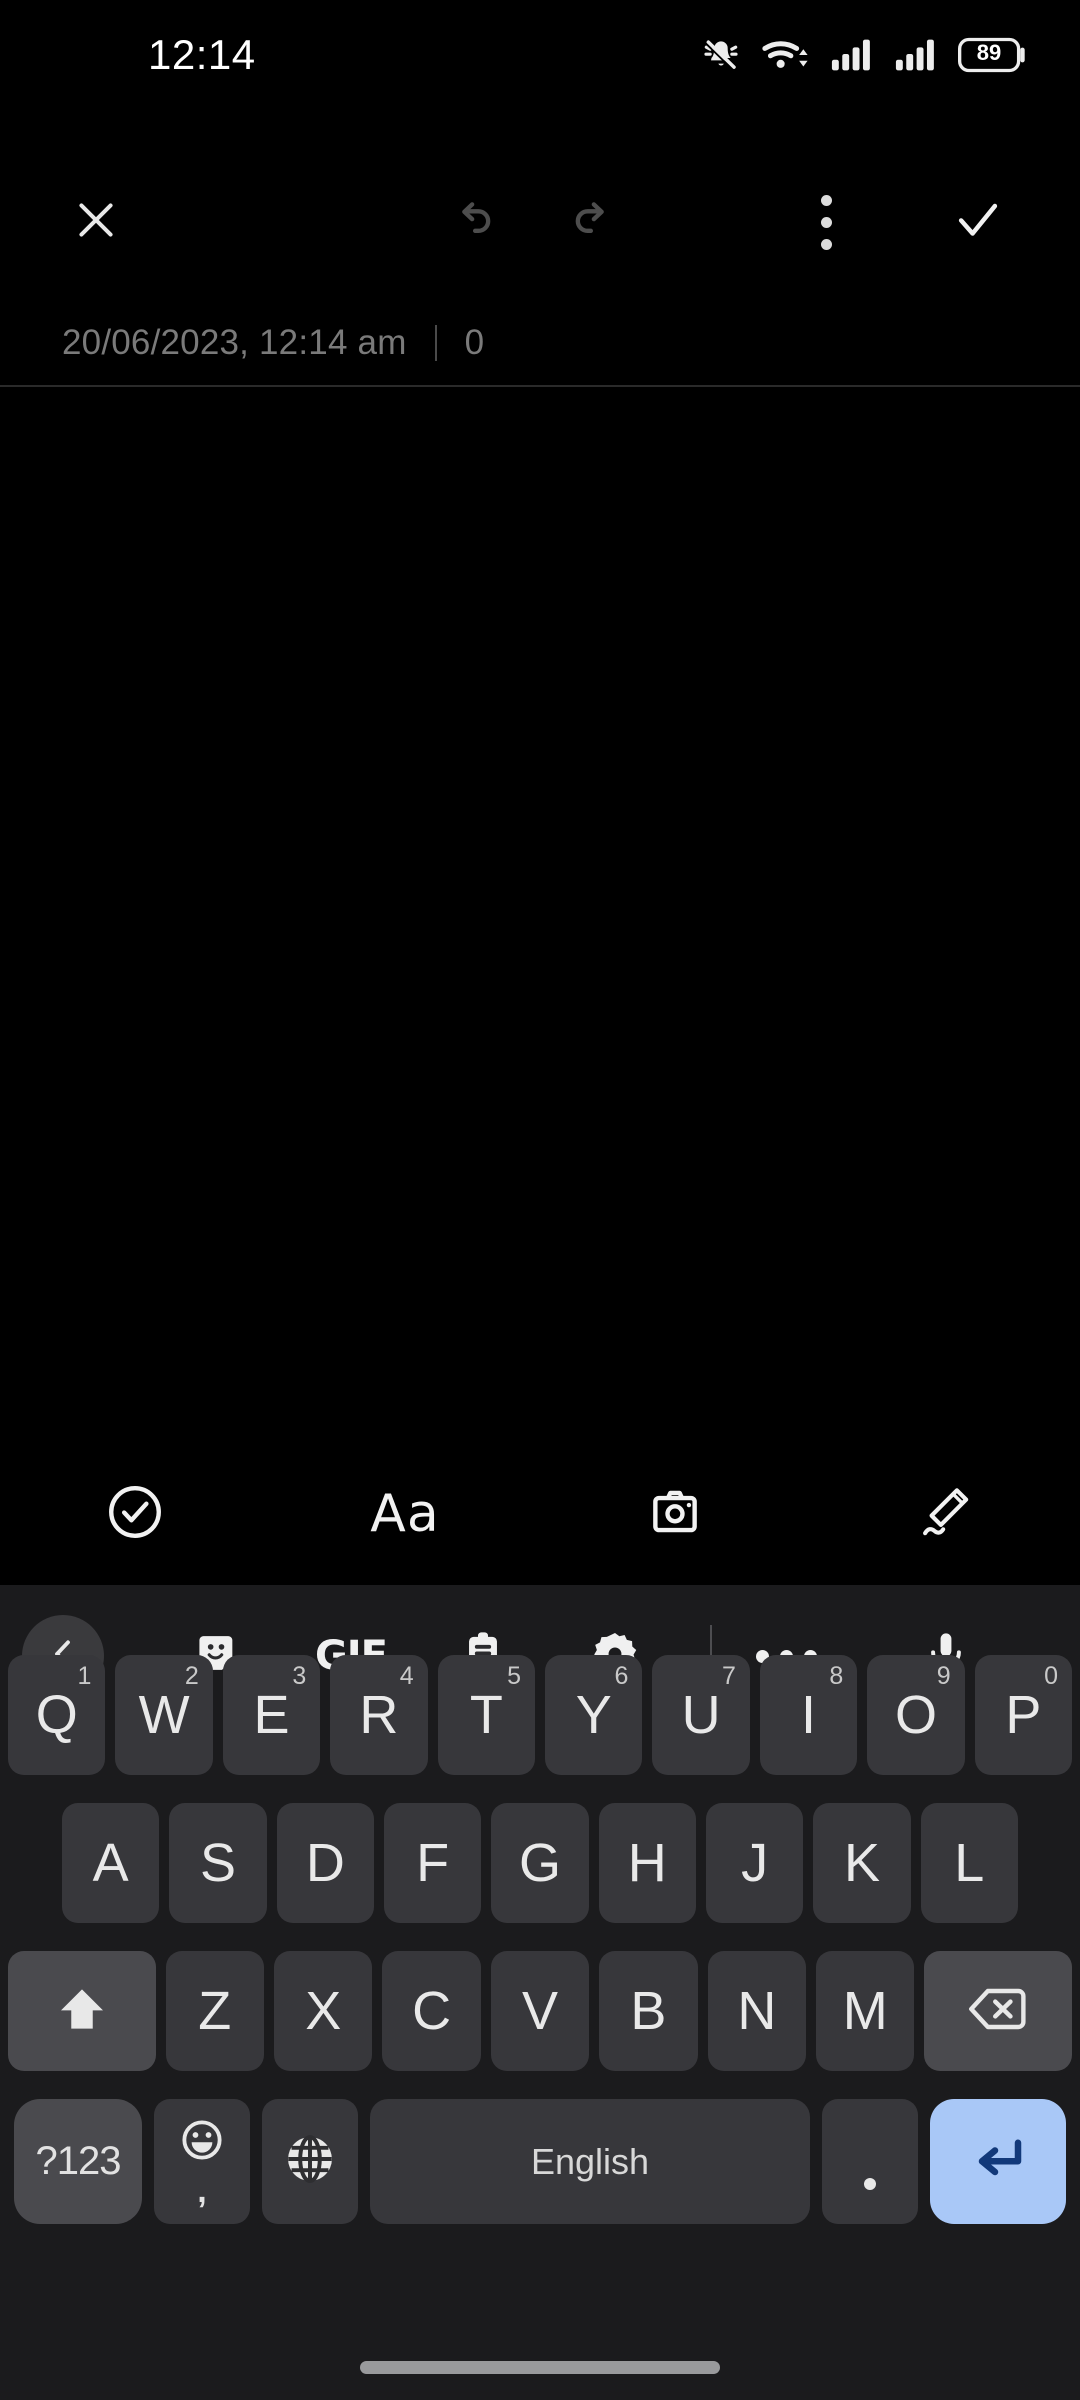 The height and width of the screenshot is (2400, 1080). Describe the element at coordinates (299, 1676) in the screenshot. I see `key-sup: 3` at that location.